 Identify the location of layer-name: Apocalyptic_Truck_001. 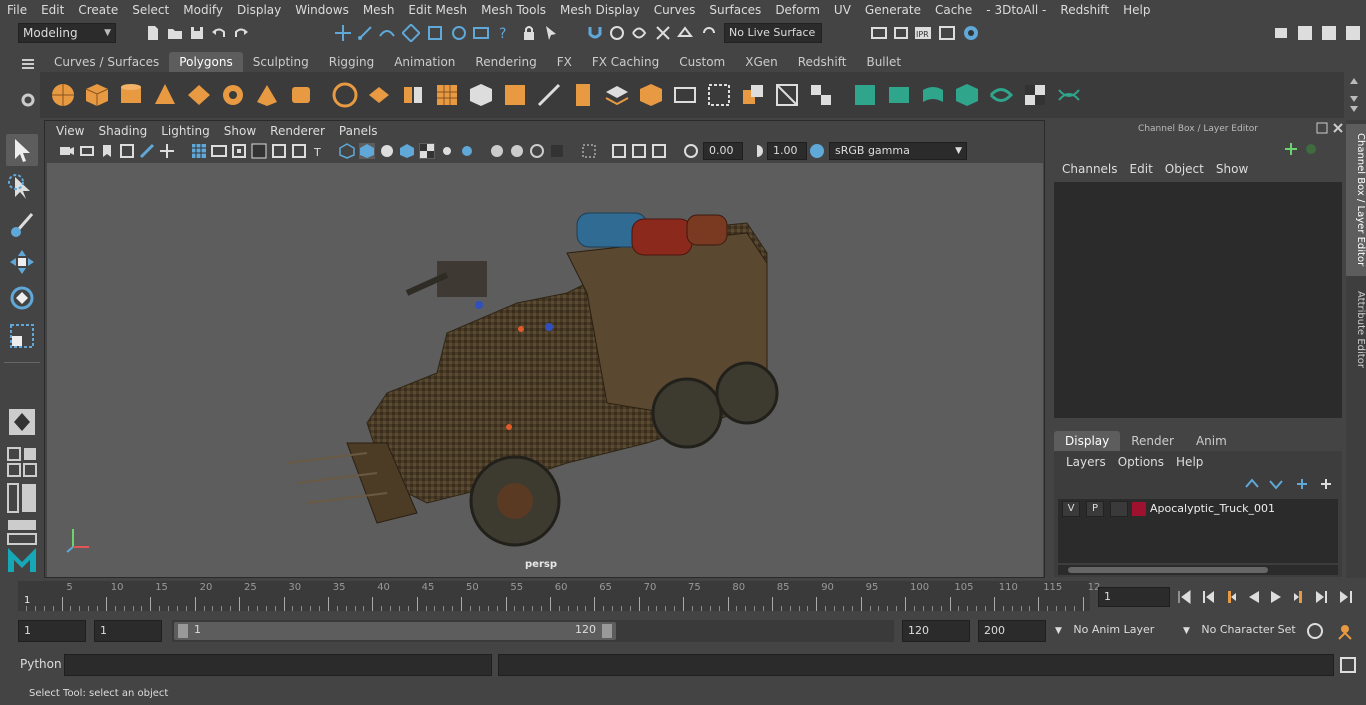
(1212, 508).